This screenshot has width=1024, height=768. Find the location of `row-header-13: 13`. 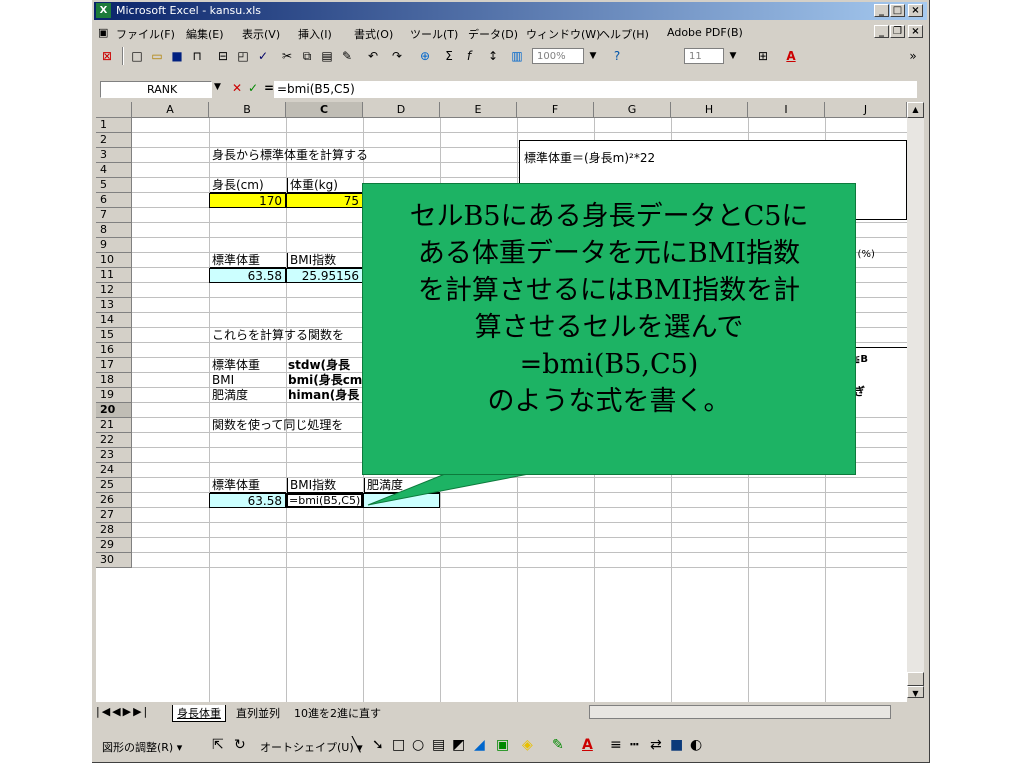

row-header-13: 13 is located at coordinates (114, 305).